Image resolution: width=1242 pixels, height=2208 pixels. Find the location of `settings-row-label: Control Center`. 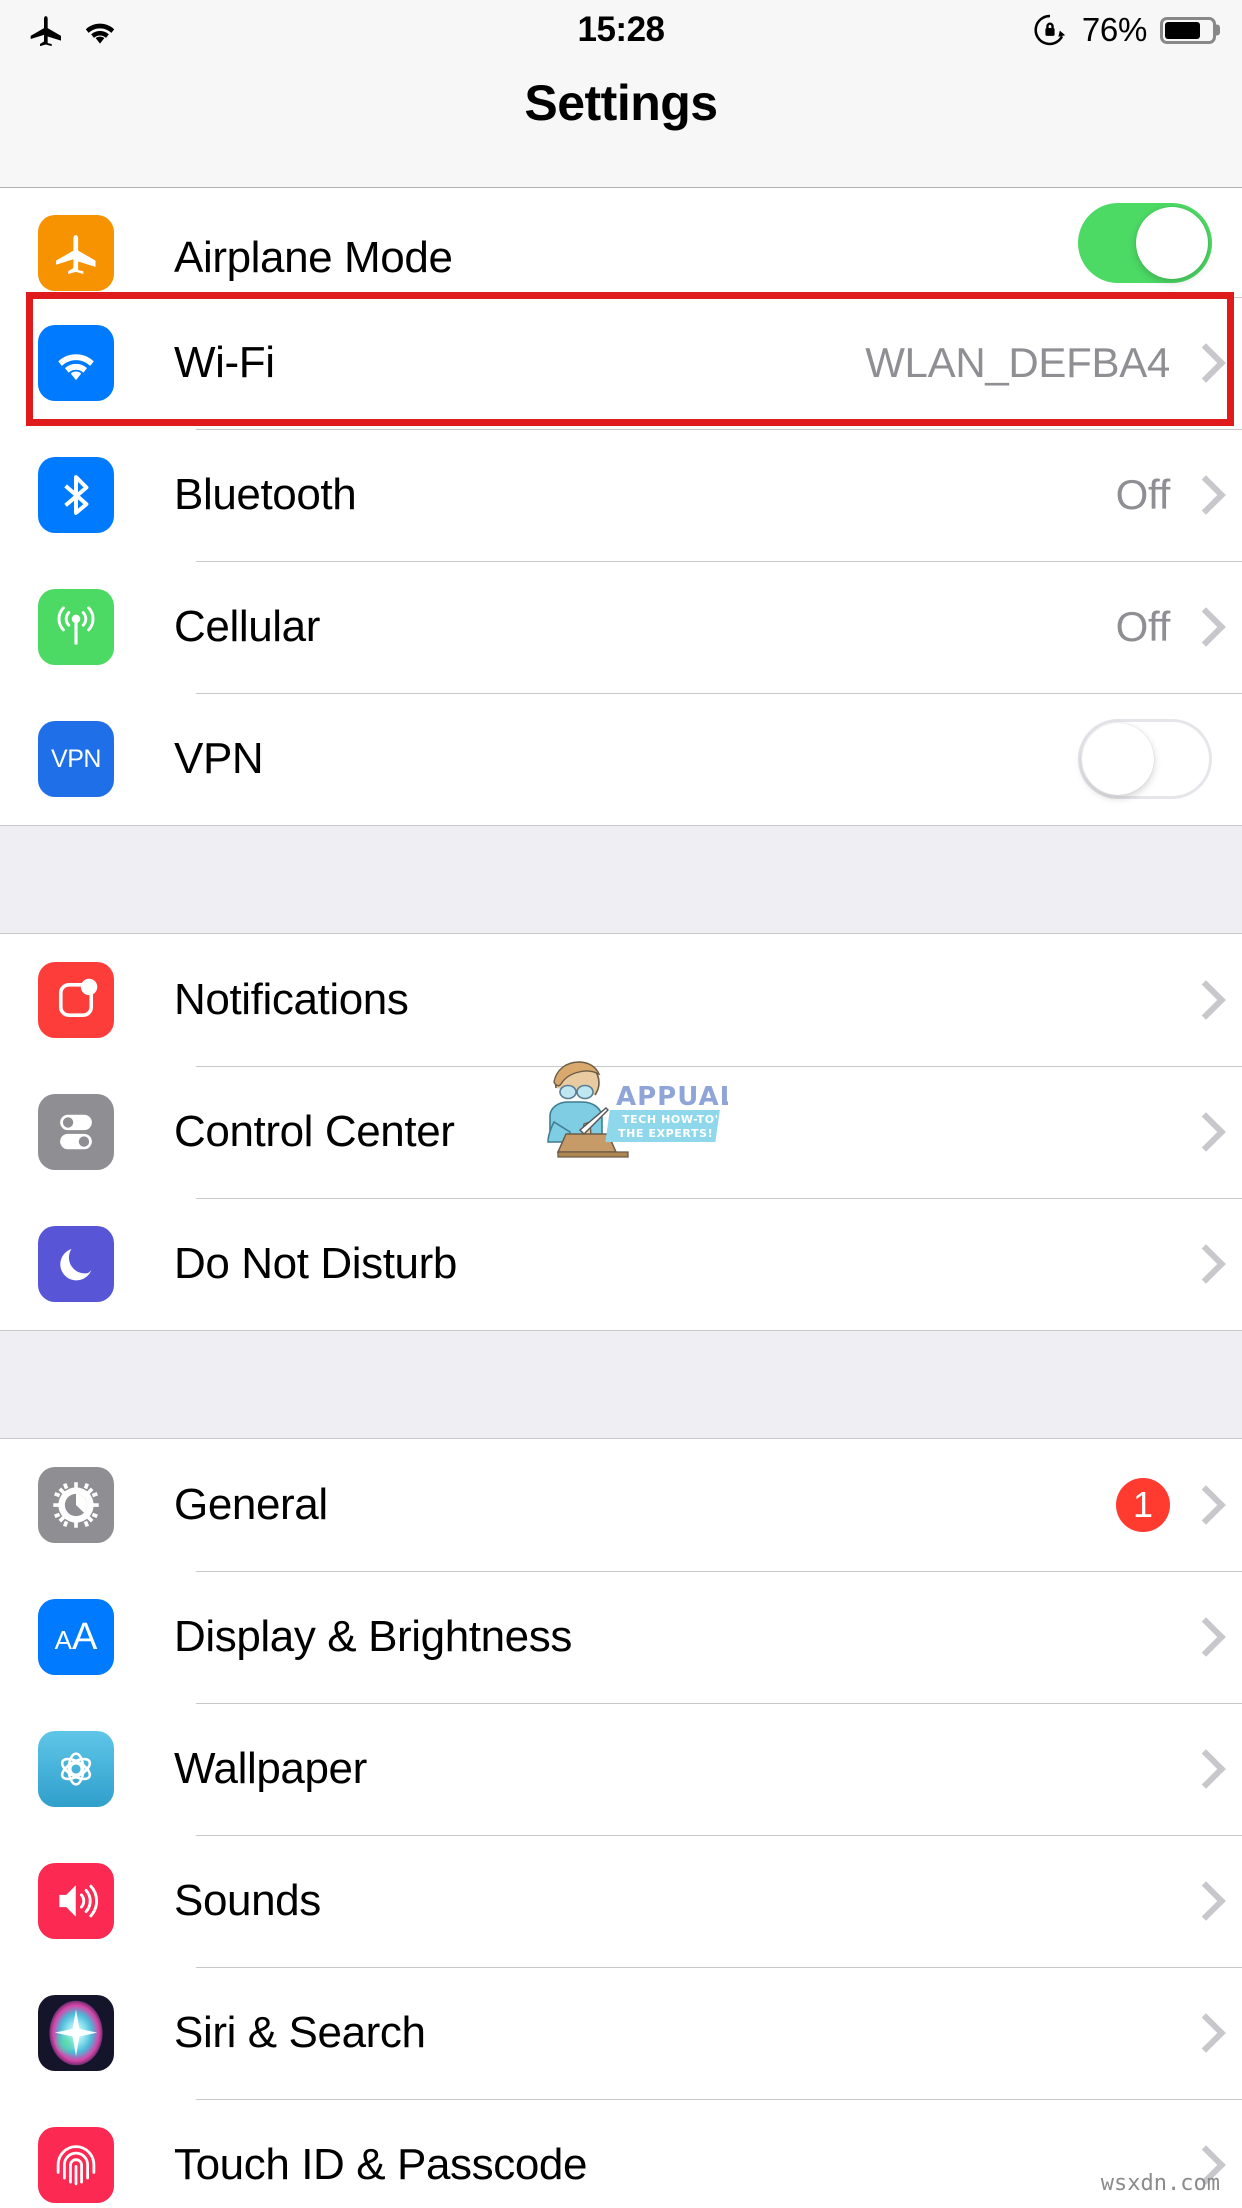

settings-row-label: Control Center is located at coordinates (314, 1131).